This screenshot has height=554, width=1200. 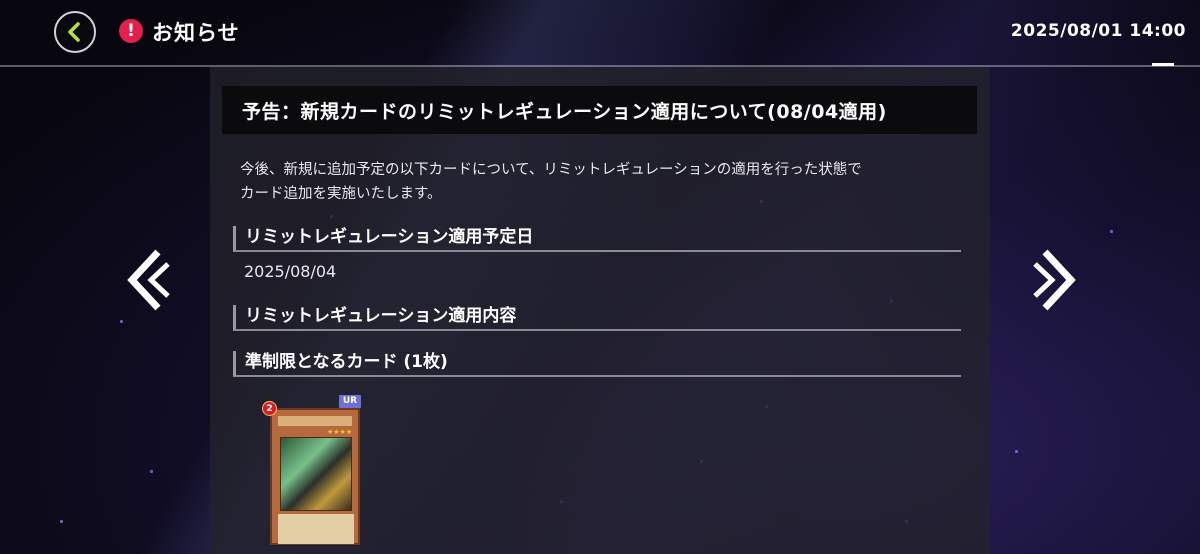 I want to click on rarity-badge: UR, so click(x=350, y=401).